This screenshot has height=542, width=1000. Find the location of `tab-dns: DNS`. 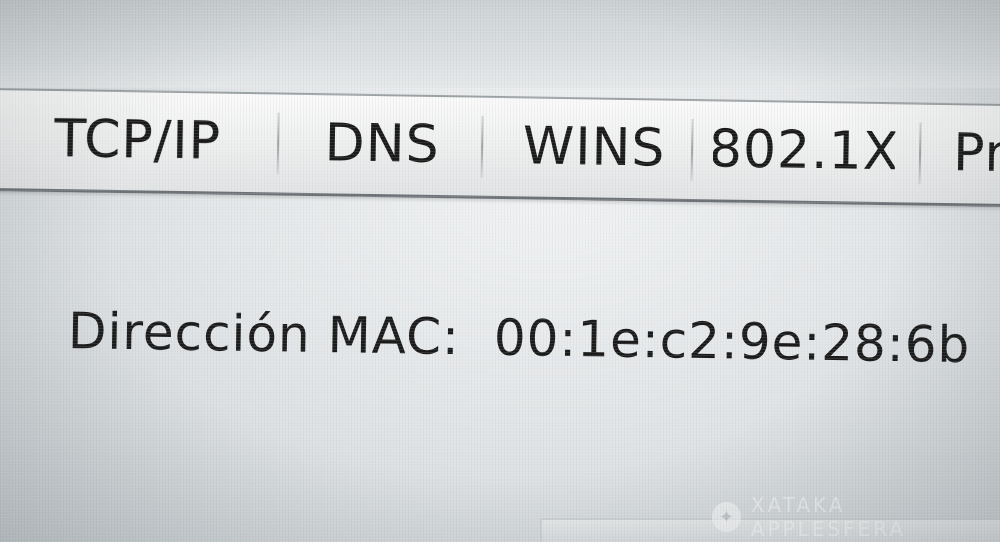

tab-dns: DNS is located at coordinates (382, 144).